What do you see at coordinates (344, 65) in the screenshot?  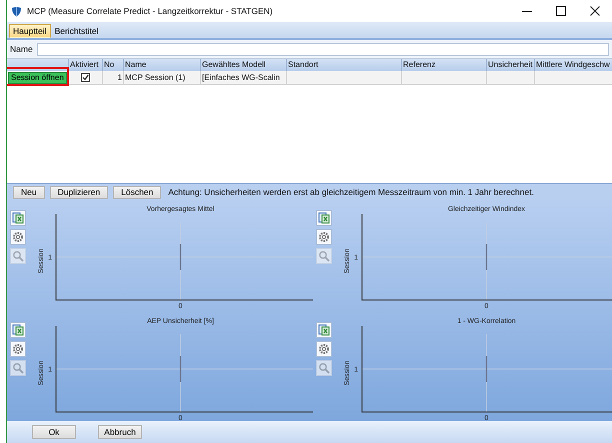 I see `column-header: Standort` at bounding box center [344, 65].